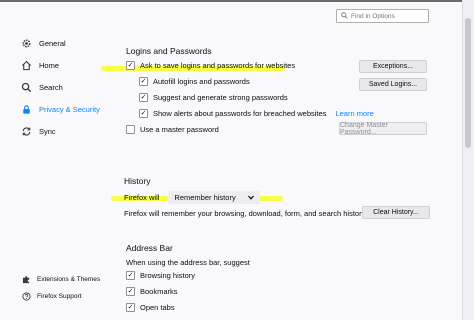  I want to click on master-password-option: Use a master password, so click(172, 129).